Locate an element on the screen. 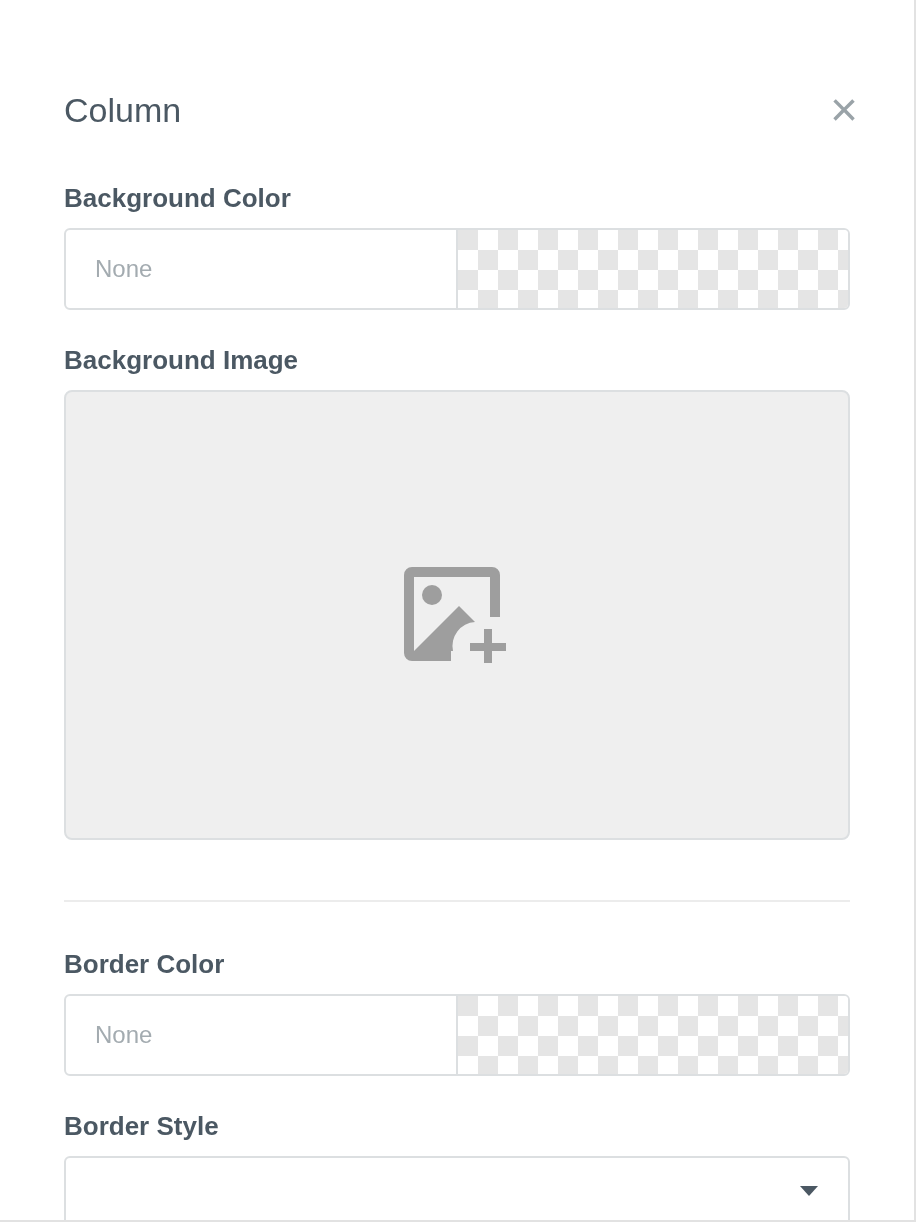 Image resolution: width=916 pixels, height=1222 pixels. field-label: Border Color is located at coordinates (145, 964).